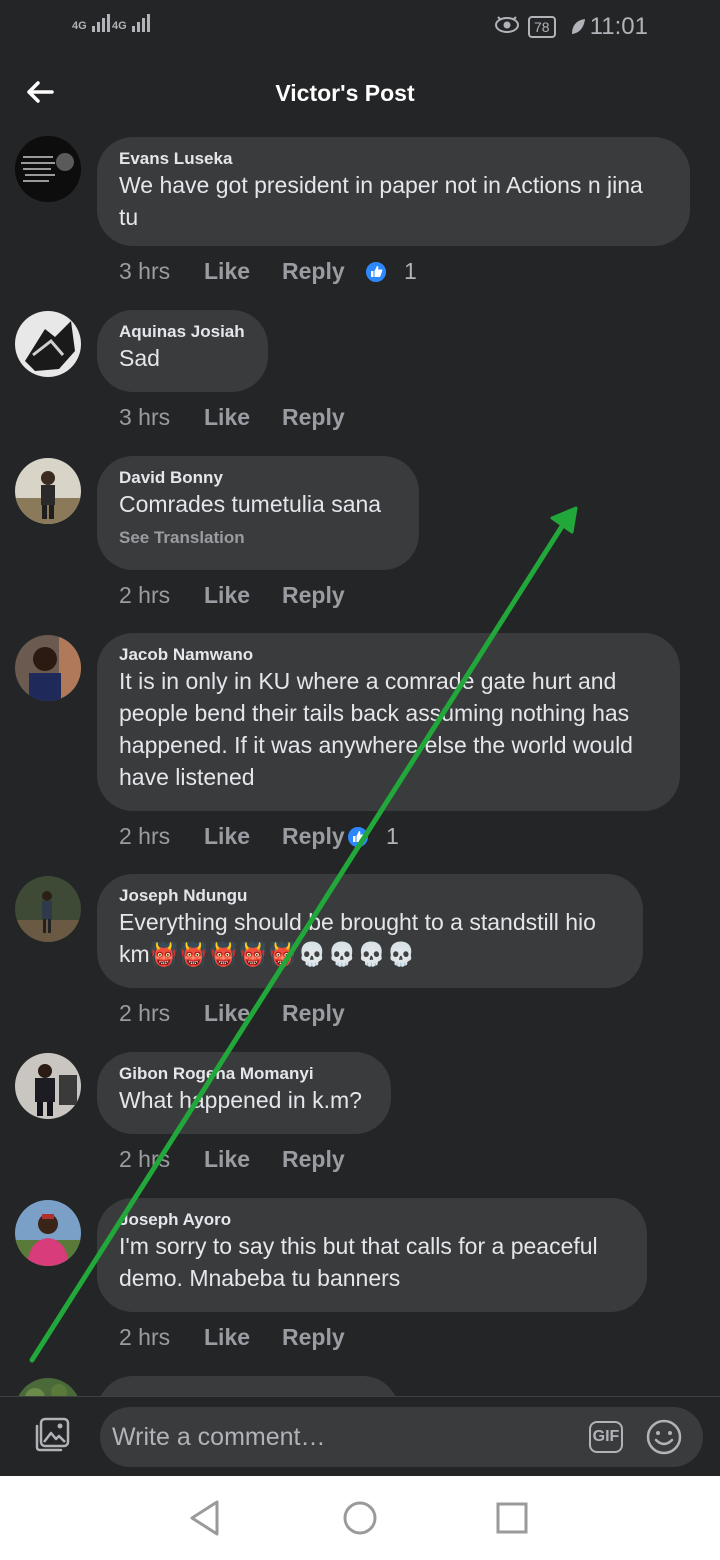  Describe the element at coordinates (388, 655) in the screenshot. I see `comment-author: Jacob Namwano` at that location.